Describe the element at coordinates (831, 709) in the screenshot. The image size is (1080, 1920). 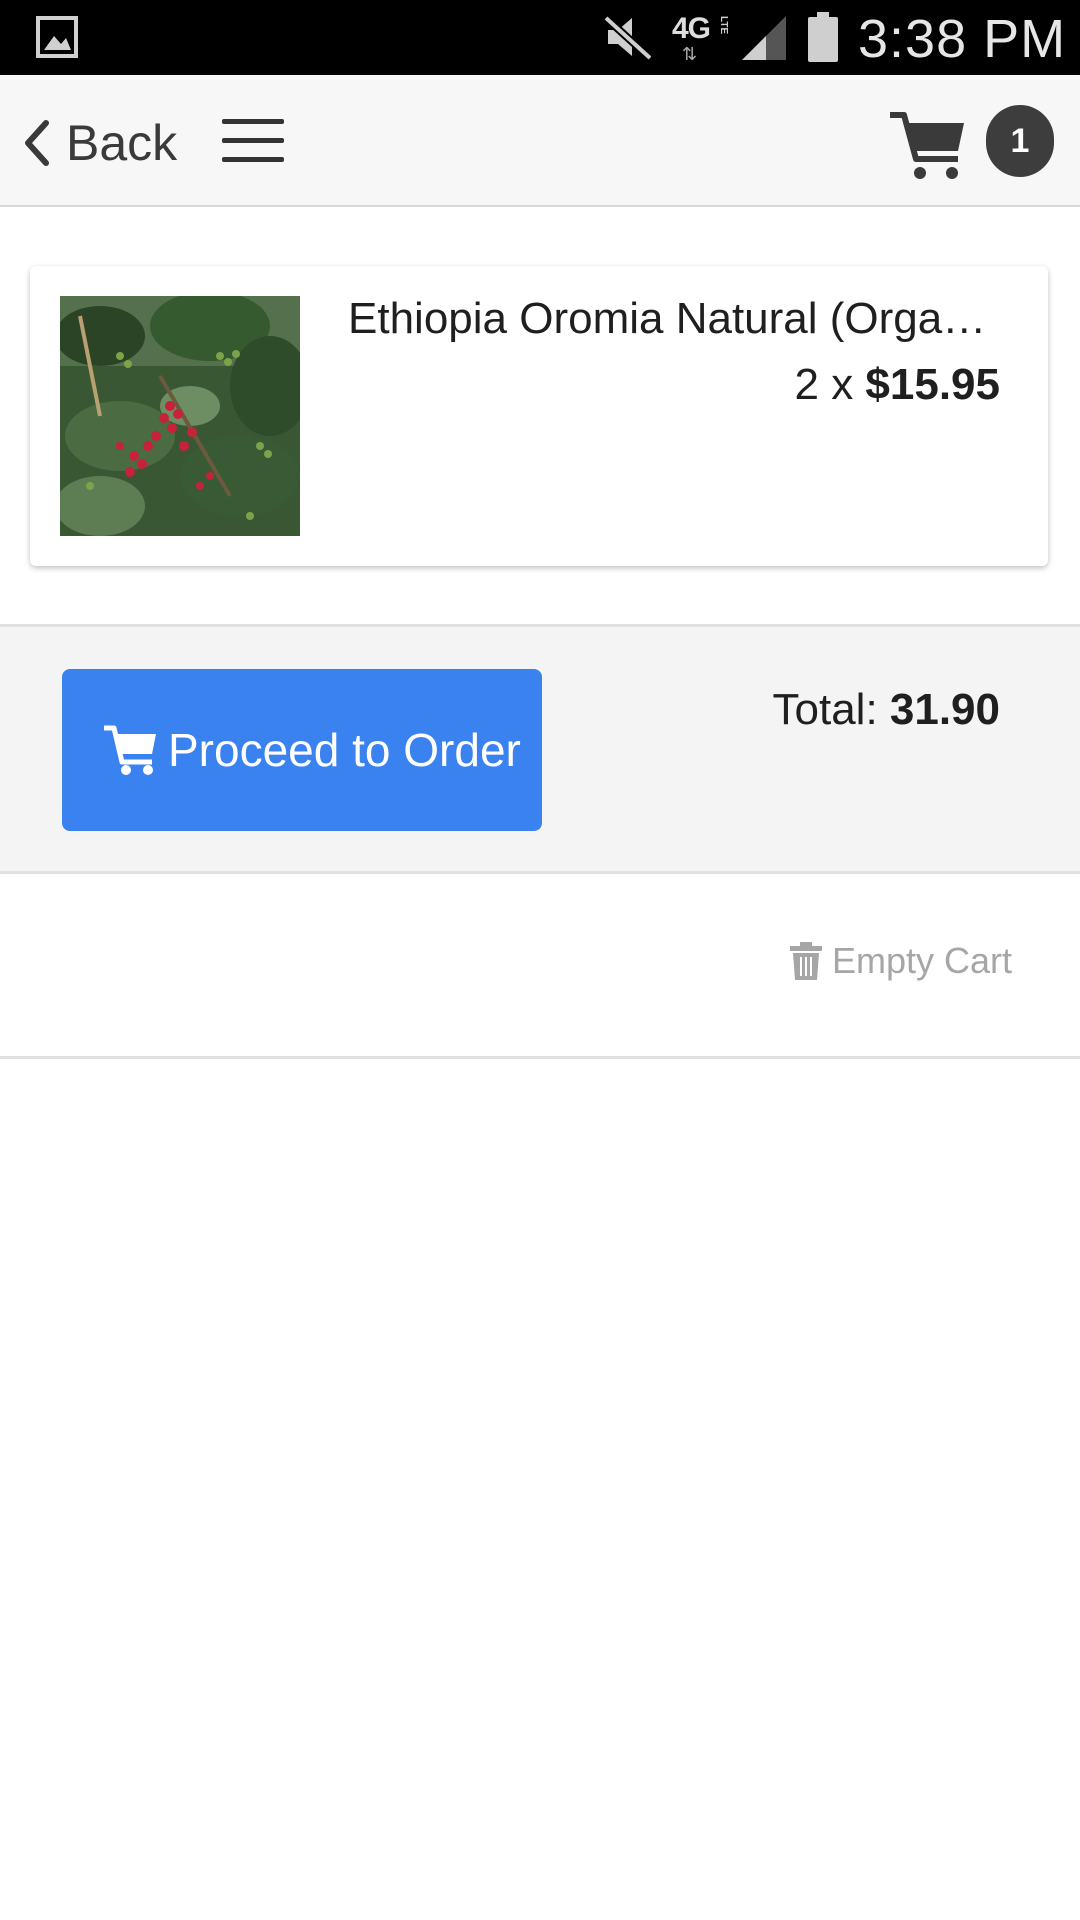
I see `total-label: Total:` at that location.